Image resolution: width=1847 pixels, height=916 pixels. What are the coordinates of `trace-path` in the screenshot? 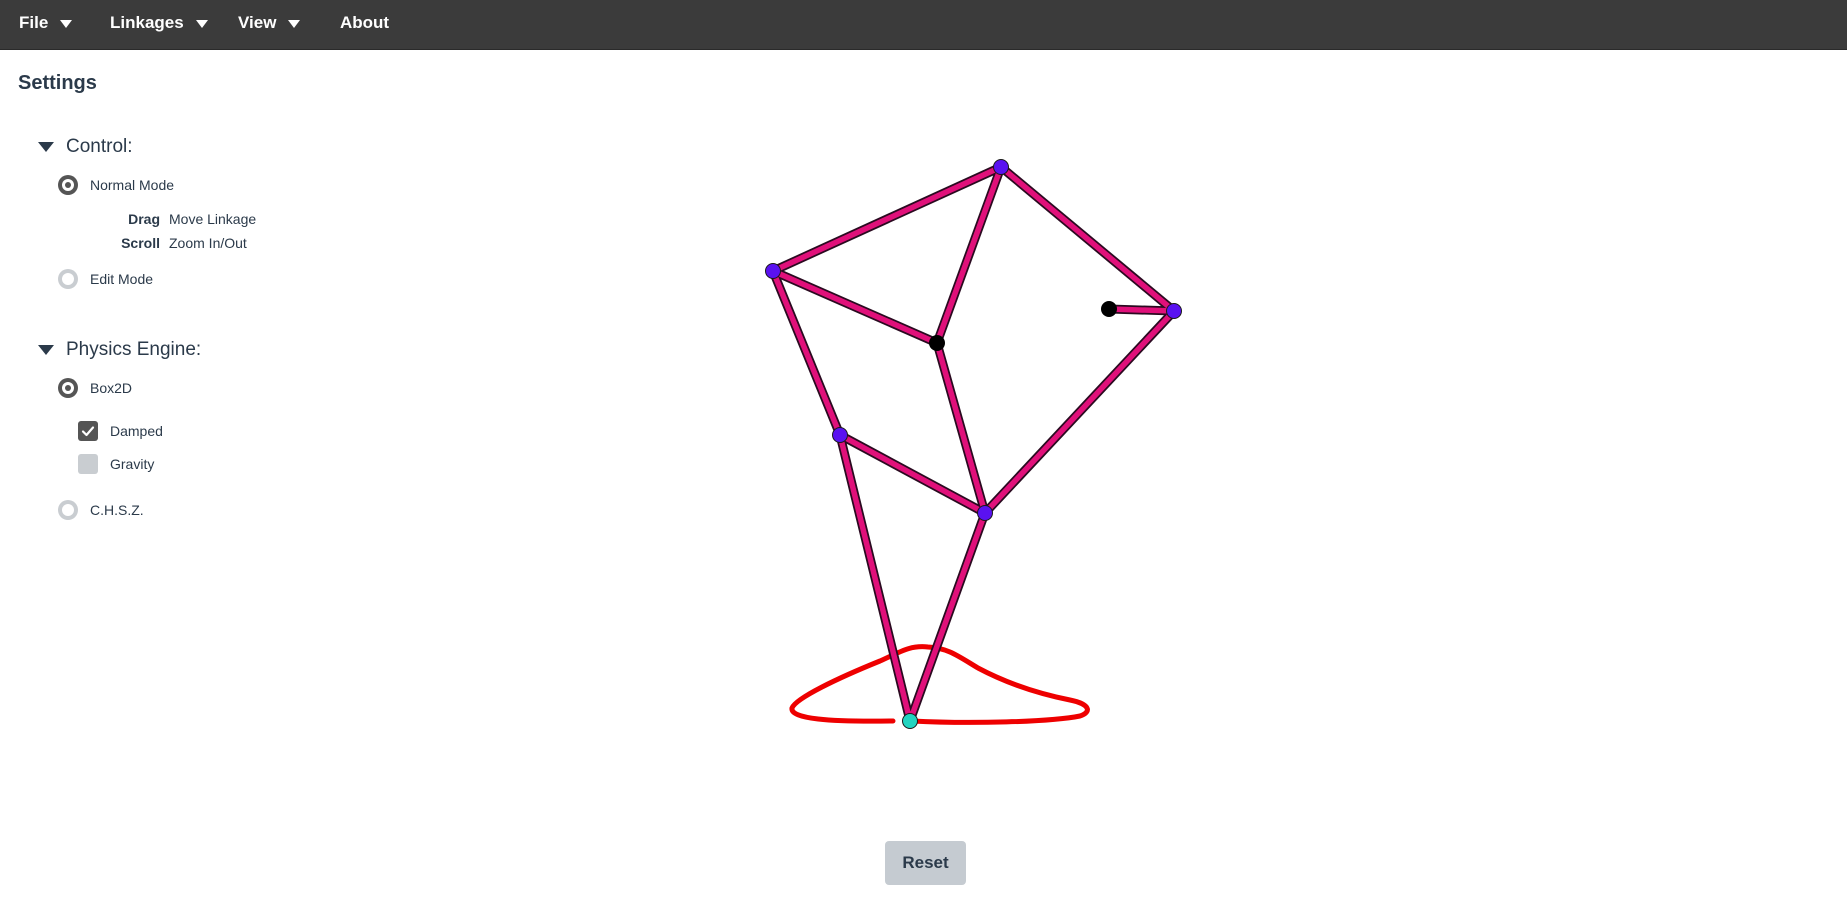 It's located at (939, 684).